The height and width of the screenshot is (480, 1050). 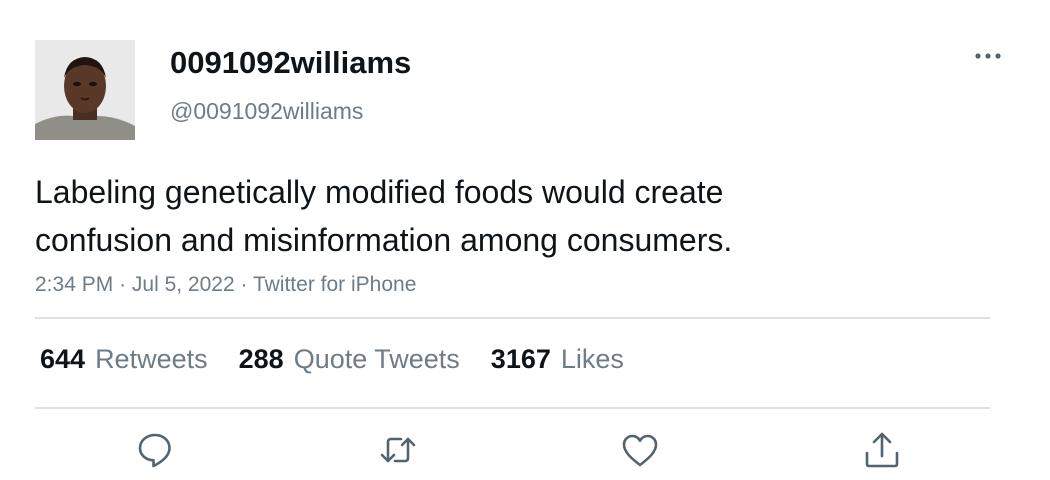 I want to click on share-button, so click(x=882, y=450).